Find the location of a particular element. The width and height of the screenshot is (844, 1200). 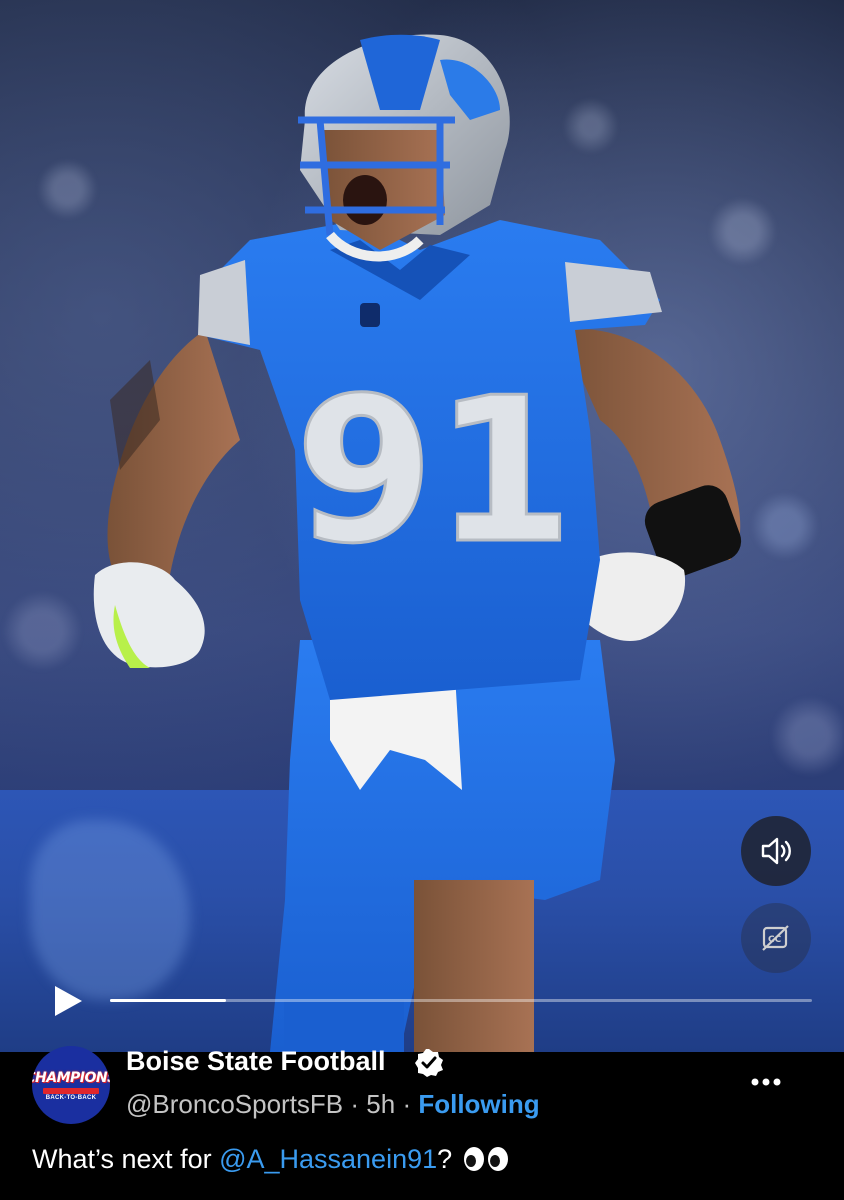

more-options-icon is located at coordinates (766, 1082).